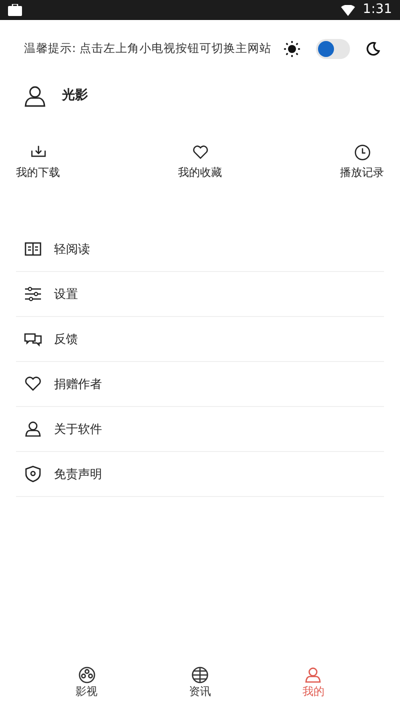 The width and height of the screenshot is (400, 710). I want to click on shortcut-button: 我的收藏, so click(200, 164).